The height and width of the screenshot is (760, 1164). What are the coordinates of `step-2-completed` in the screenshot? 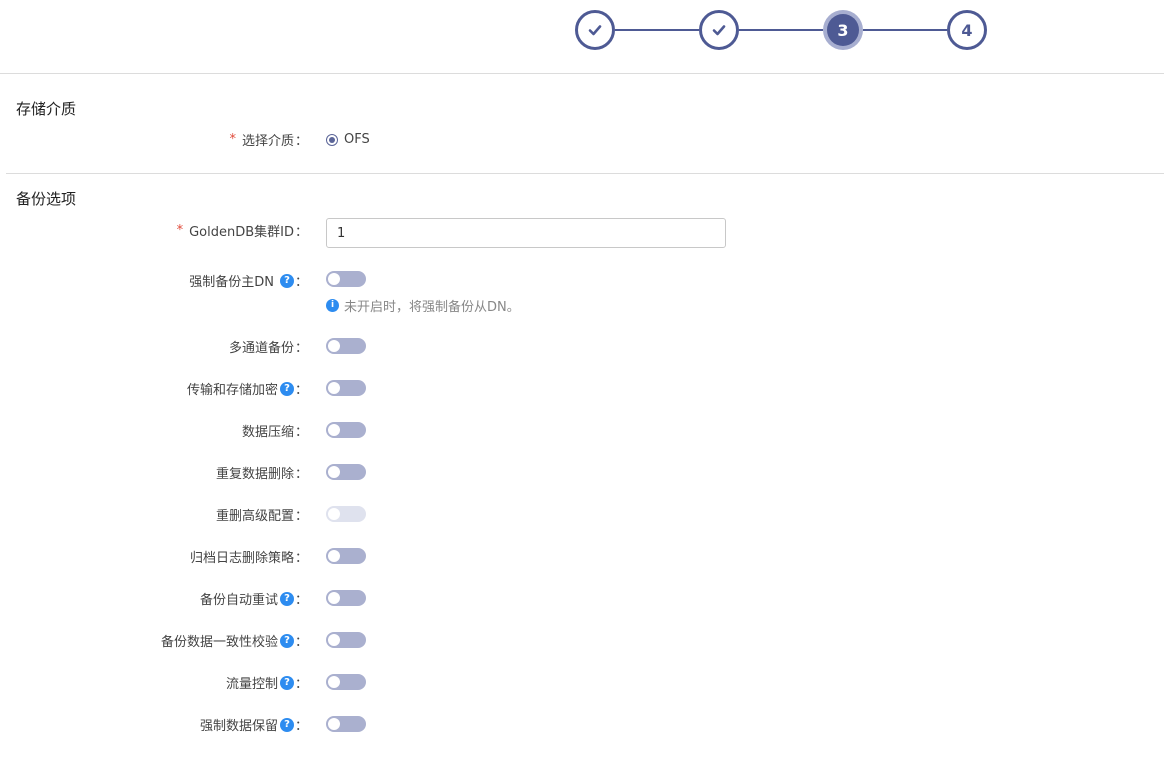 It's located at (719, 30).